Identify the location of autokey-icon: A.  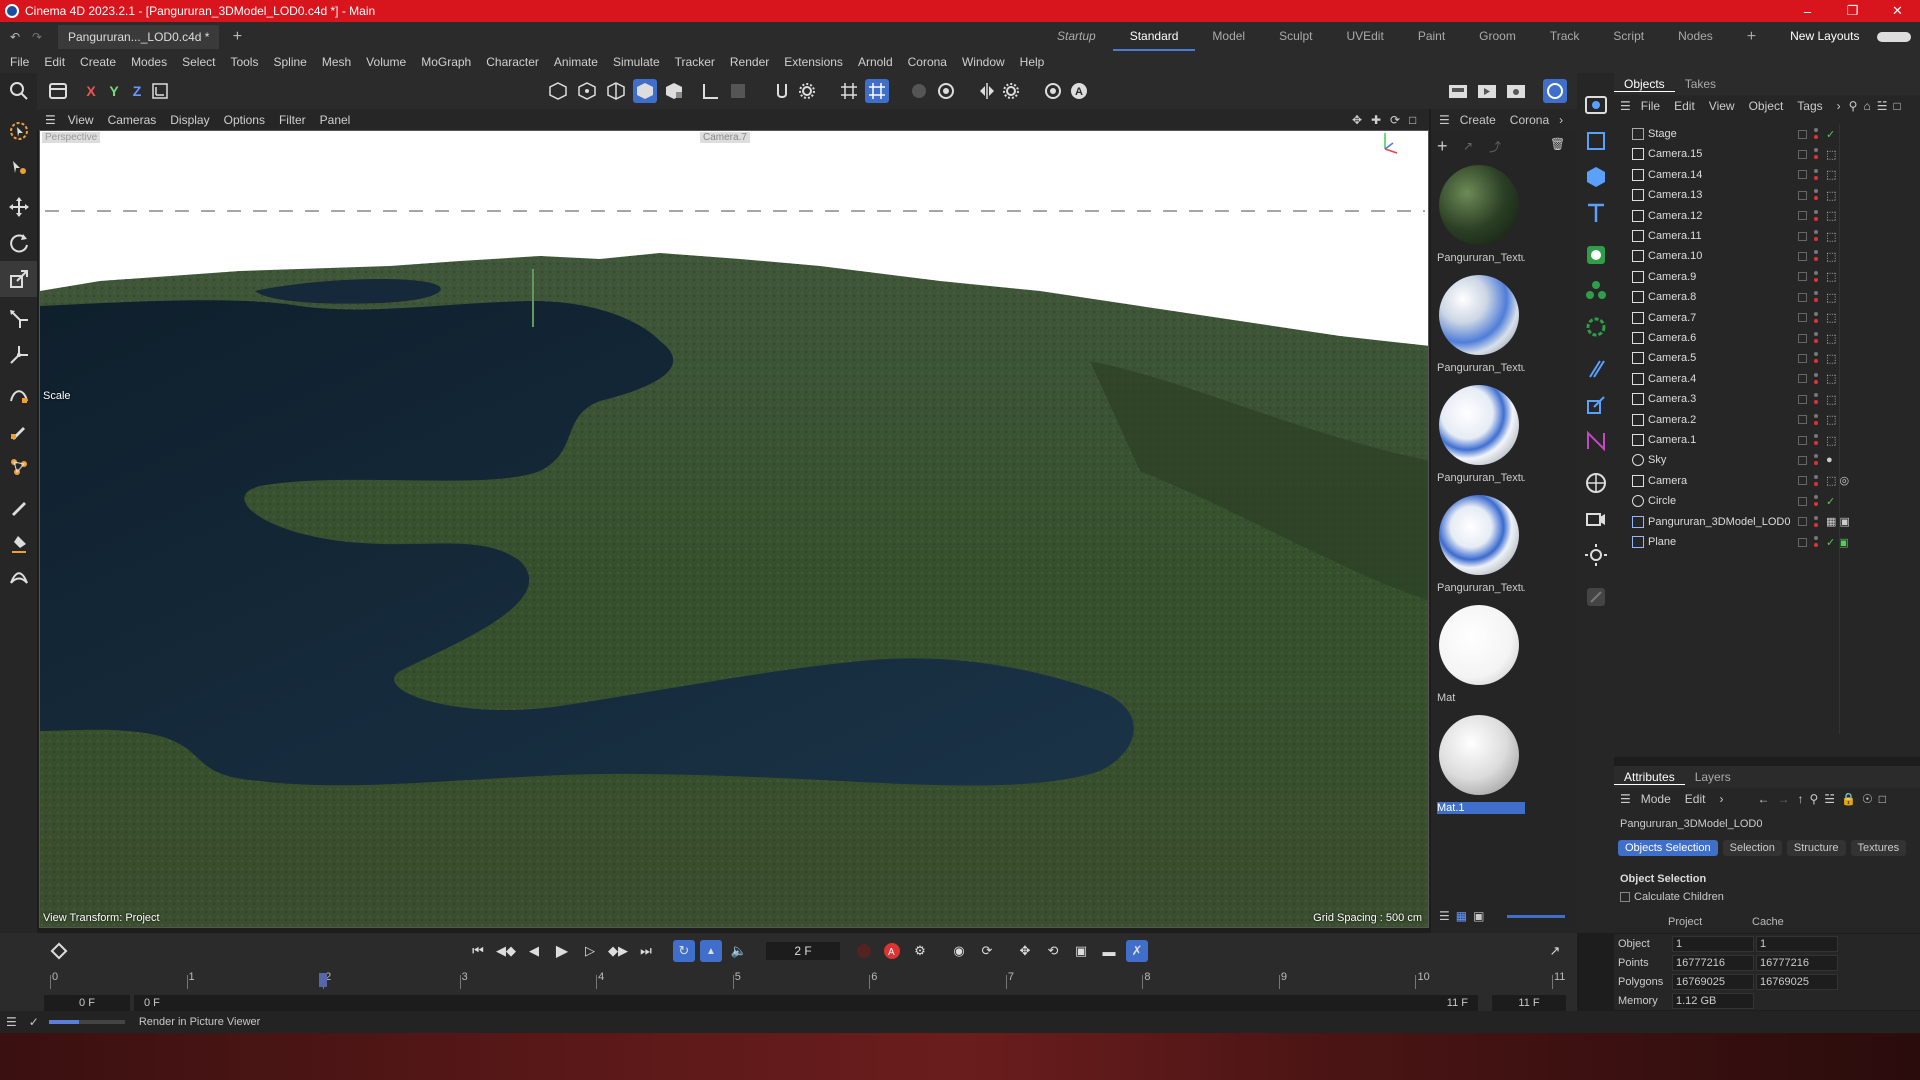
(892, 951).